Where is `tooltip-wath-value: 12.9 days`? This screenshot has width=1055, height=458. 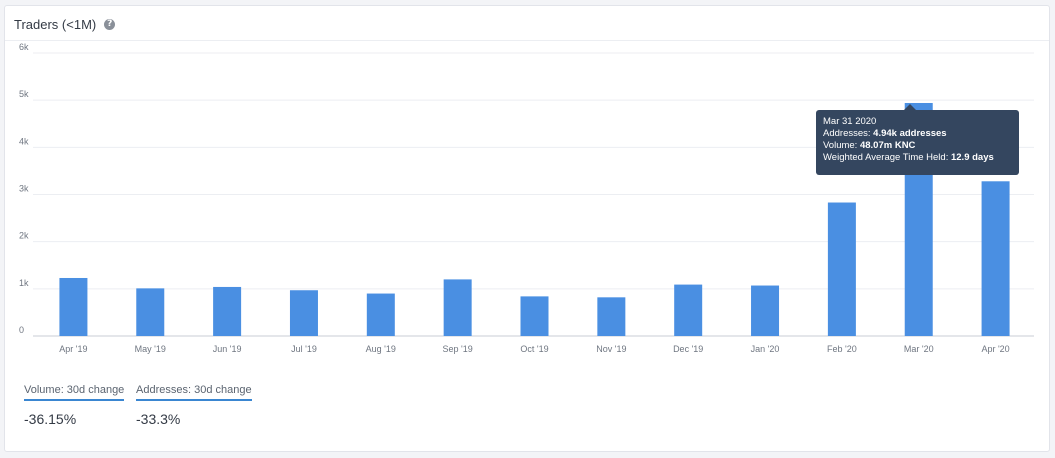 tooltip-wath-value: 12.9 days is located at coordinates (972, 157).